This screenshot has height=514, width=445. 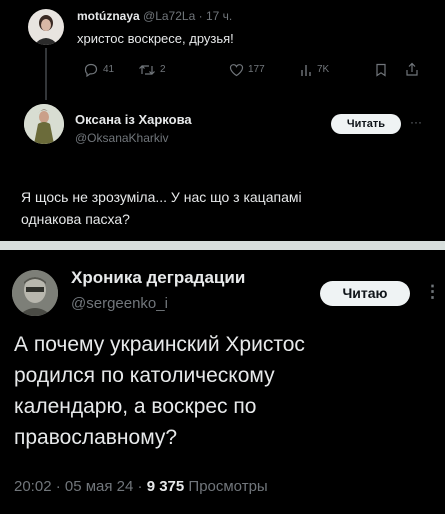 I want to click on bookmark-icon, so click(x=381, y=70).